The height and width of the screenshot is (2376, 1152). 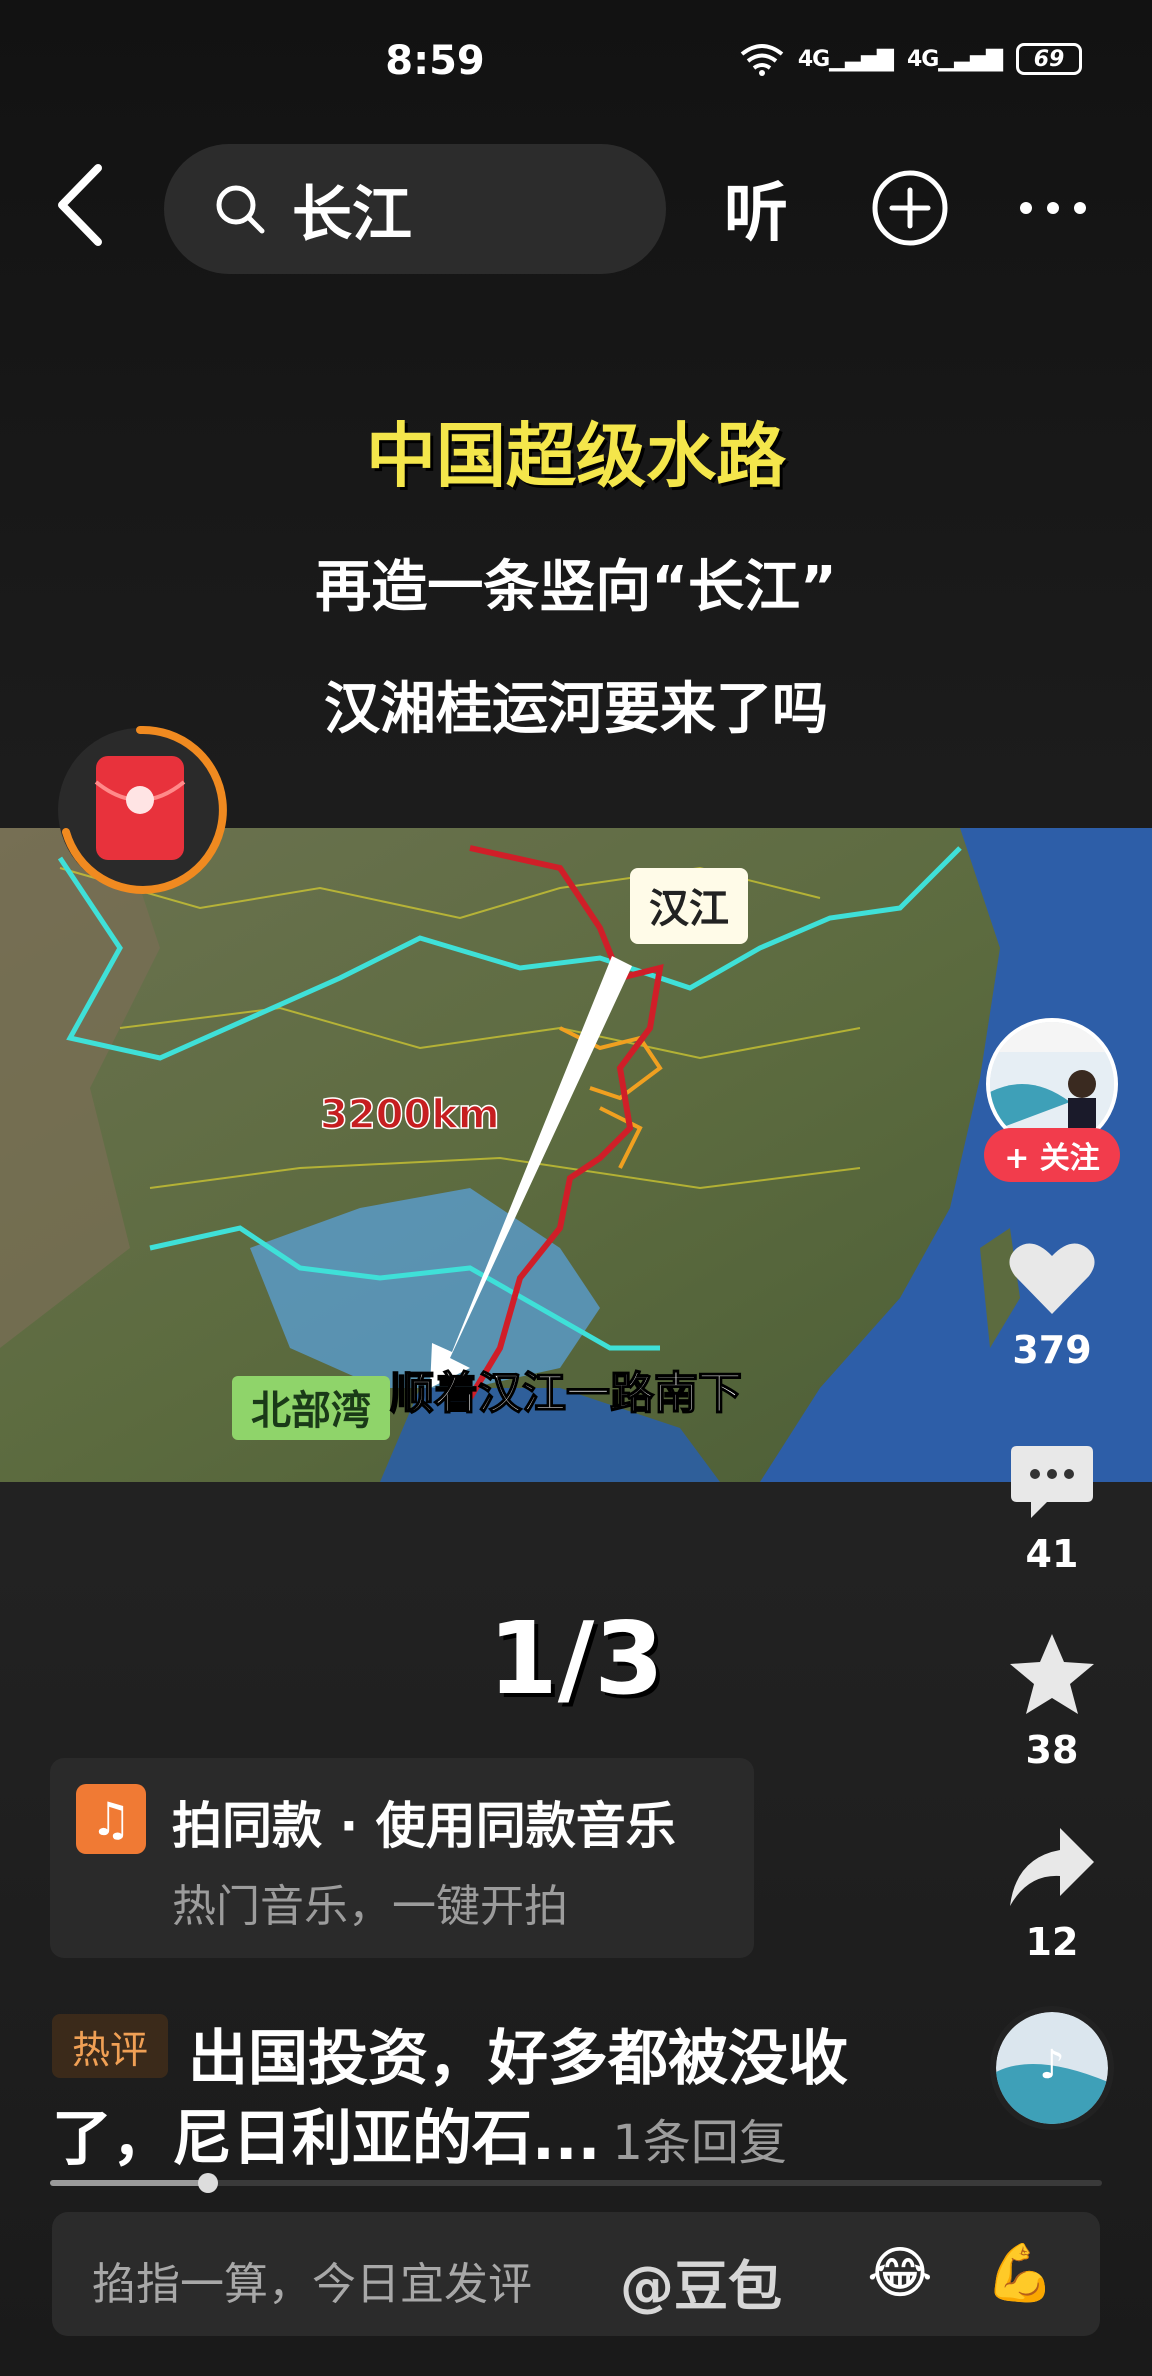 I want to click on favorite-action: 38, so click(x=1052, y=1701).